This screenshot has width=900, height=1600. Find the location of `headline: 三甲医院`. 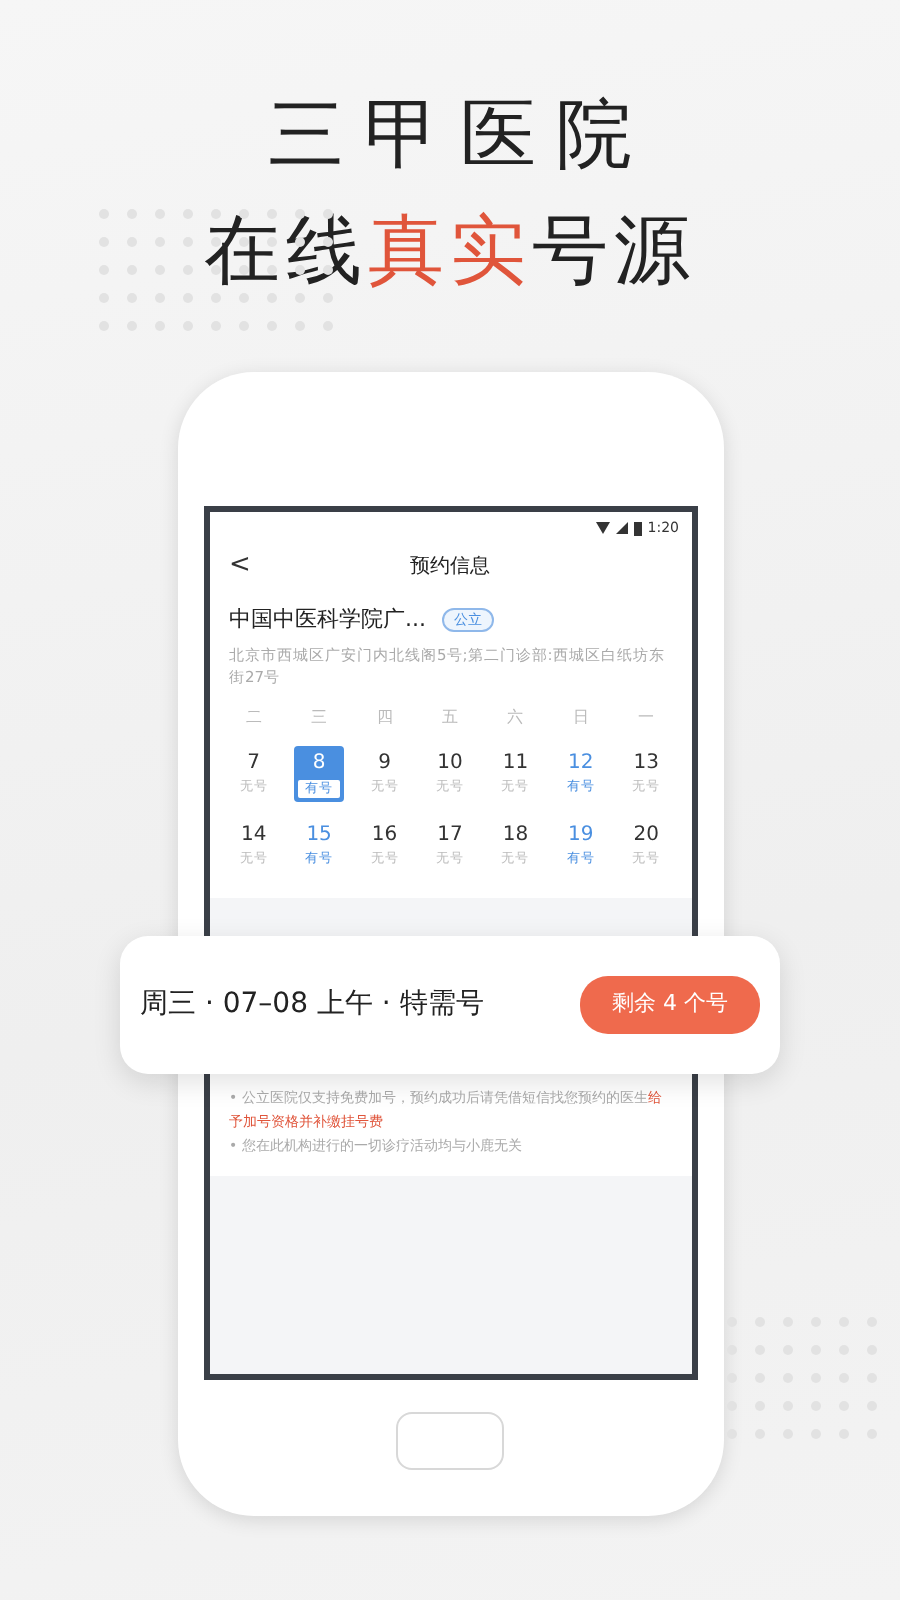

headline: 三甲医院 is located at coordinates (459, 134).